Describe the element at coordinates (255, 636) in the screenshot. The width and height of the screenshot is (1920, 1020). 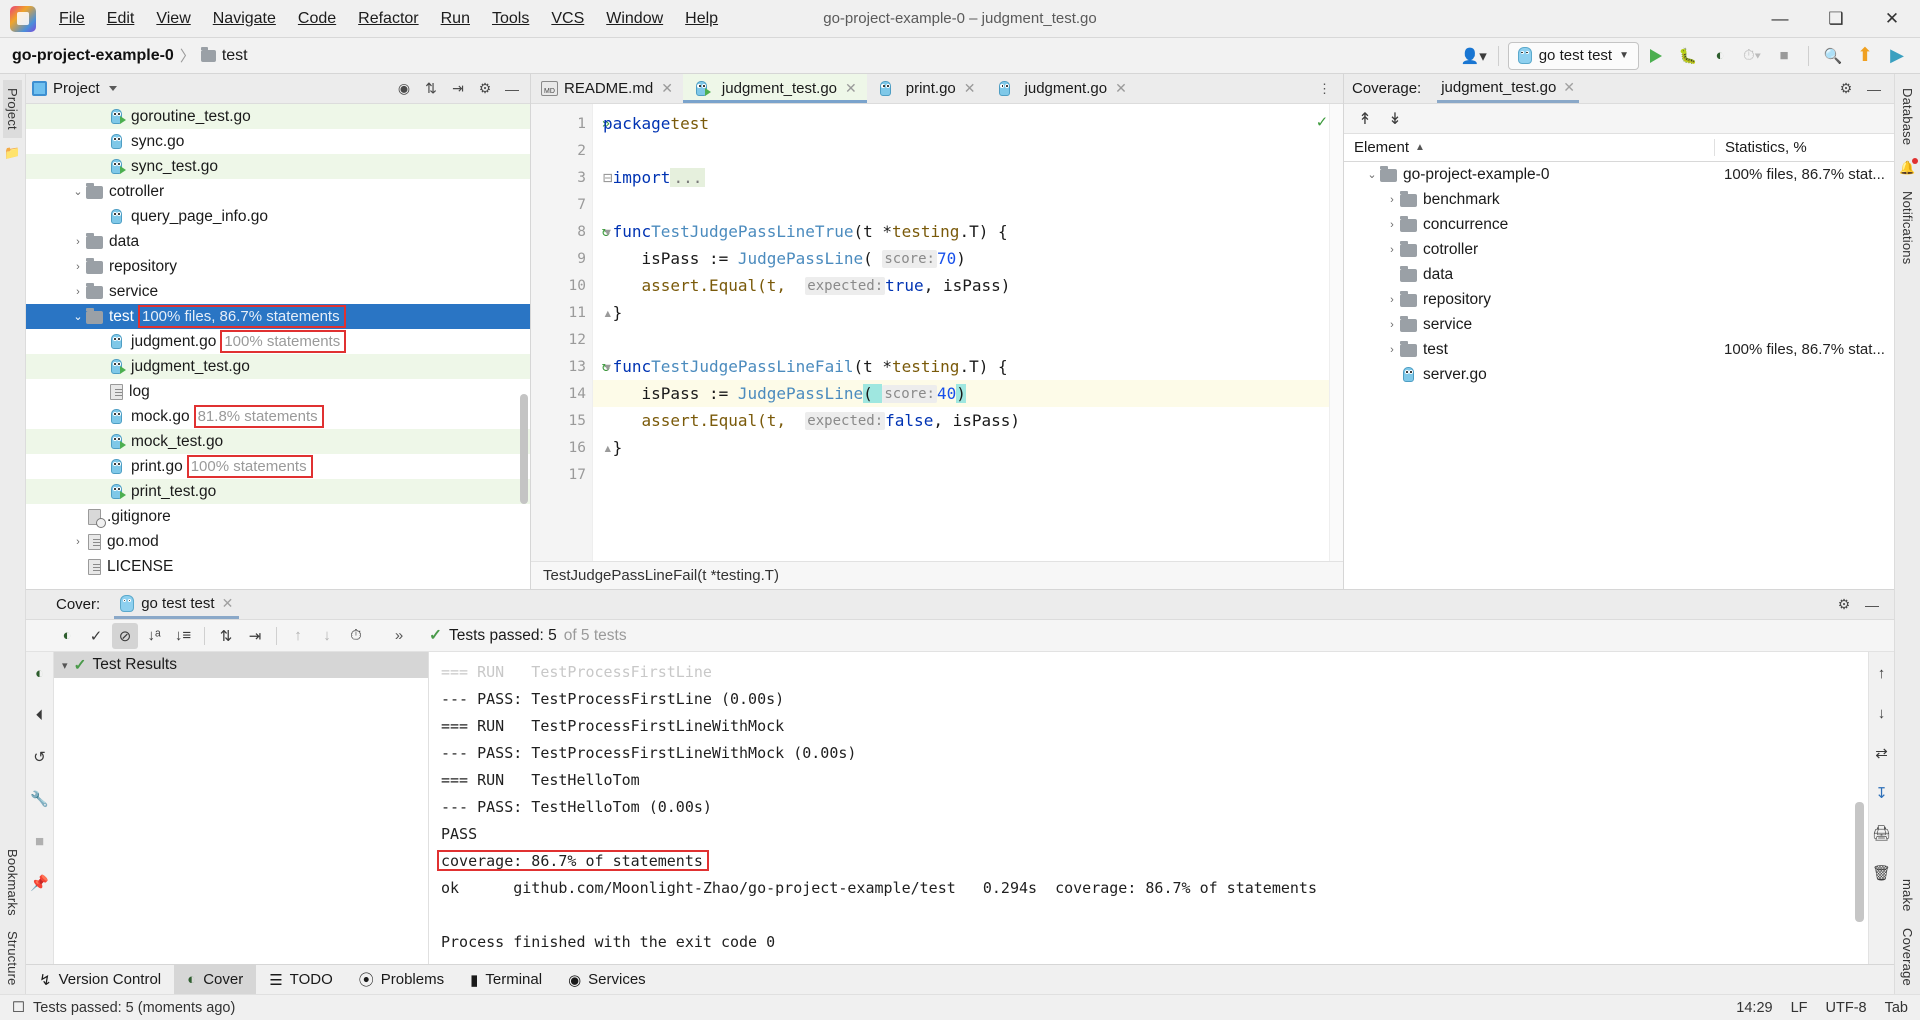
I see `collapse-all-icon: ⇥` at that location.